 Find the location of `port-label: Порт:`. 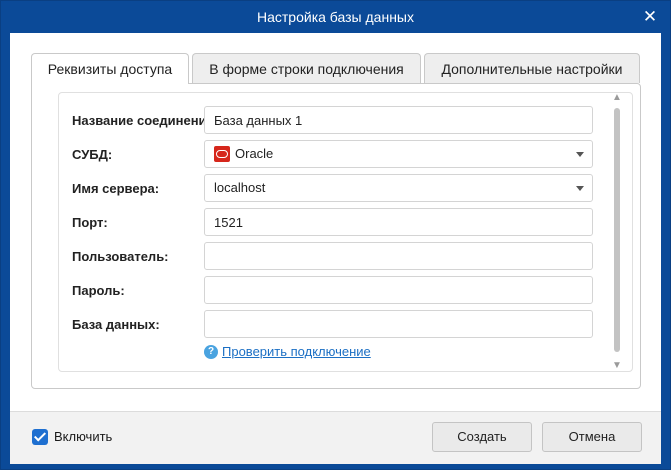

port-label: Порт: is located at coordinates (90, 222).